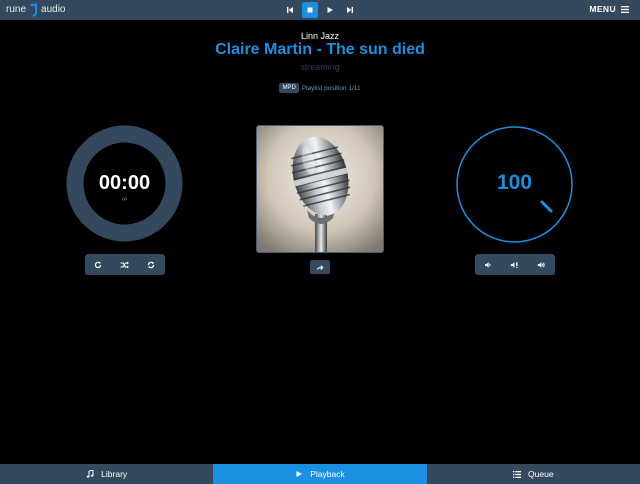  I want to click on playlist-position-text: Playlist position 1/11, so click(331, 88).